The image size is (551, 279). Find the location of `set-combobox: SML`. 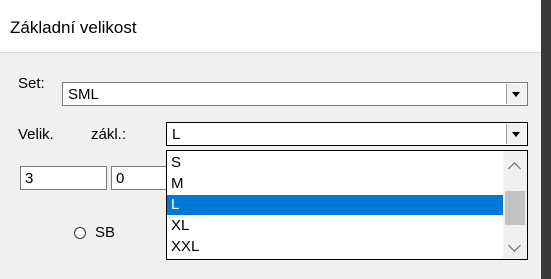

set-combobox: SML is located at coordinates (295, 94).